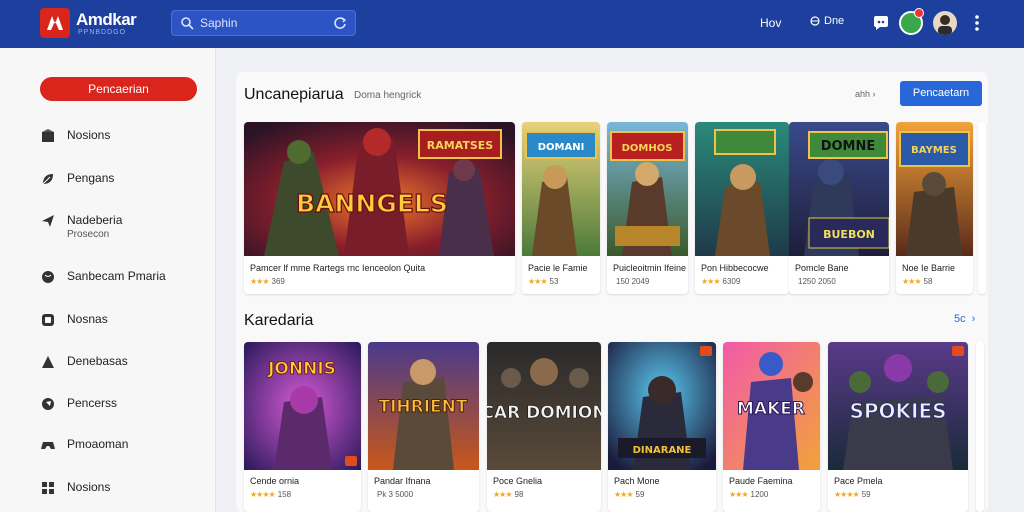  Describe the element at coordinates (934, 189) in the screenshot. I see `game-art: BAYMES` at that location.